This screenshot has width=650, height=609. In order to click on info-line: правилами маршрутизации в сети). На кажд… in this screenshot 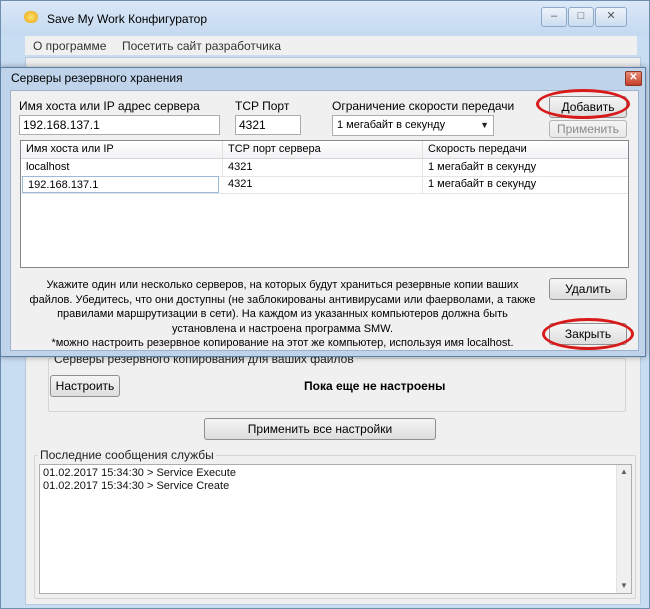, I will do `click(282, 314)`.